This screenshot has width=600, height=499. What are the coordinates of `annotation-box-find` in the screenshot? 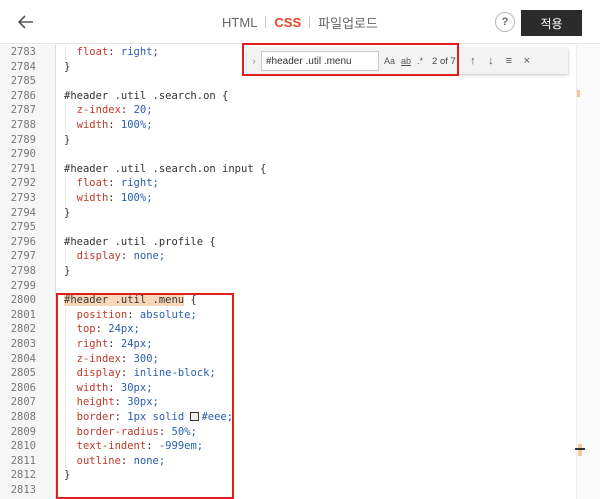 It's located at (350, 59).